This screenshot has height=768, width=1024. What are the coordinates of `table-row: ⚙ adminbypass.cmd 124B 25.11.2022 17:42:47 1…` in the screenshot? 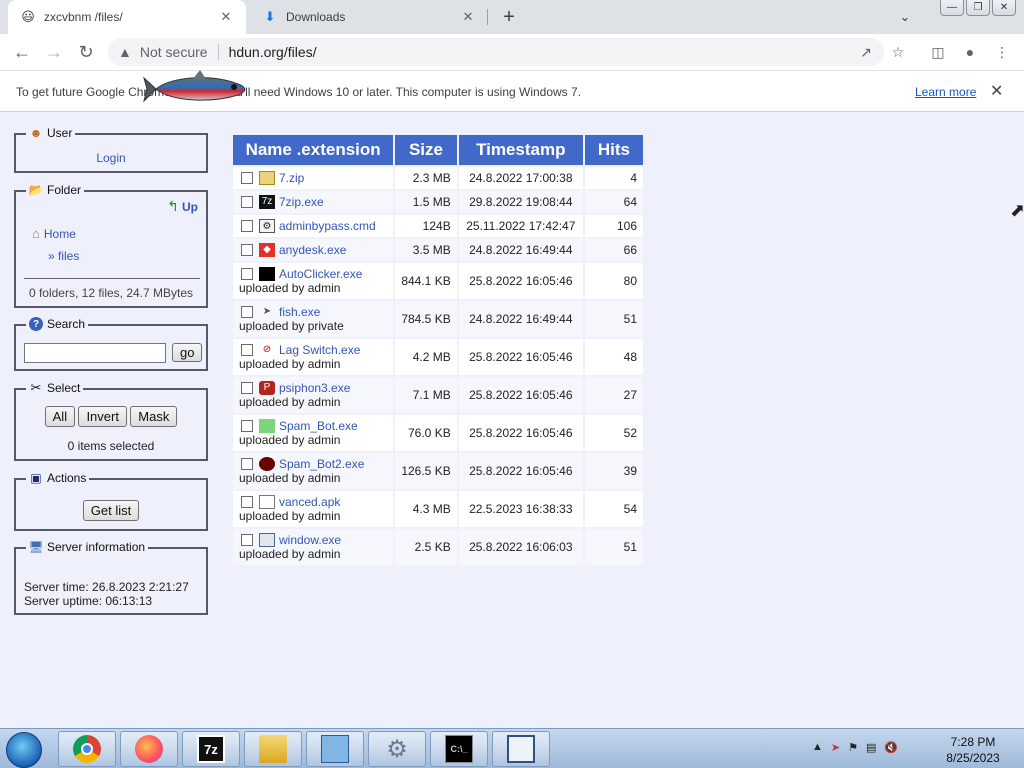 It's located at (438, 226).